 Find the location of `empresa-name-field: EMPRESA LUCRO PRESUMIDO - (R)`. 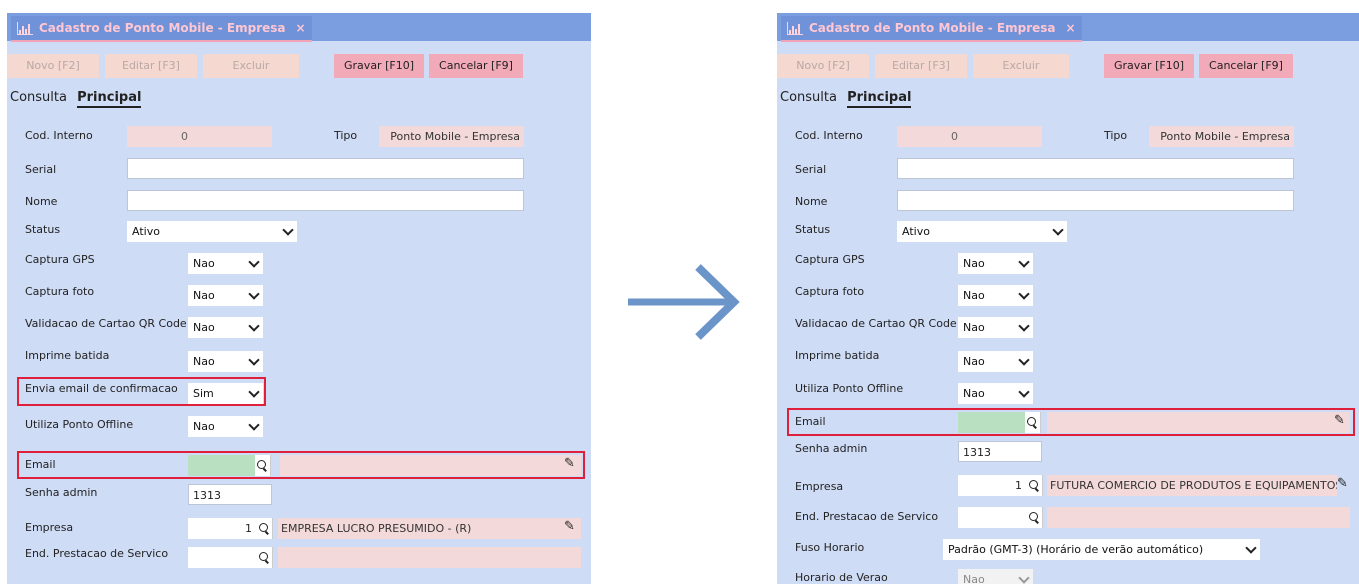

empresa-name-field: EMPRESA LUCRO PRESUMIDO - (R) is located at coordinates (429, 528).